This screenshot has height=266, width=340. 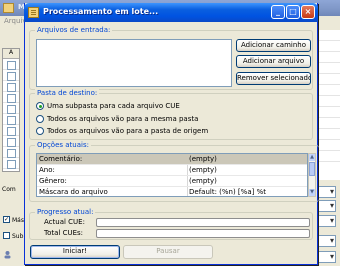 What do you see at coordinates (6, 235) in the screenshot?
I see `background-checkbox-sub` at bounding box center [6, 235].